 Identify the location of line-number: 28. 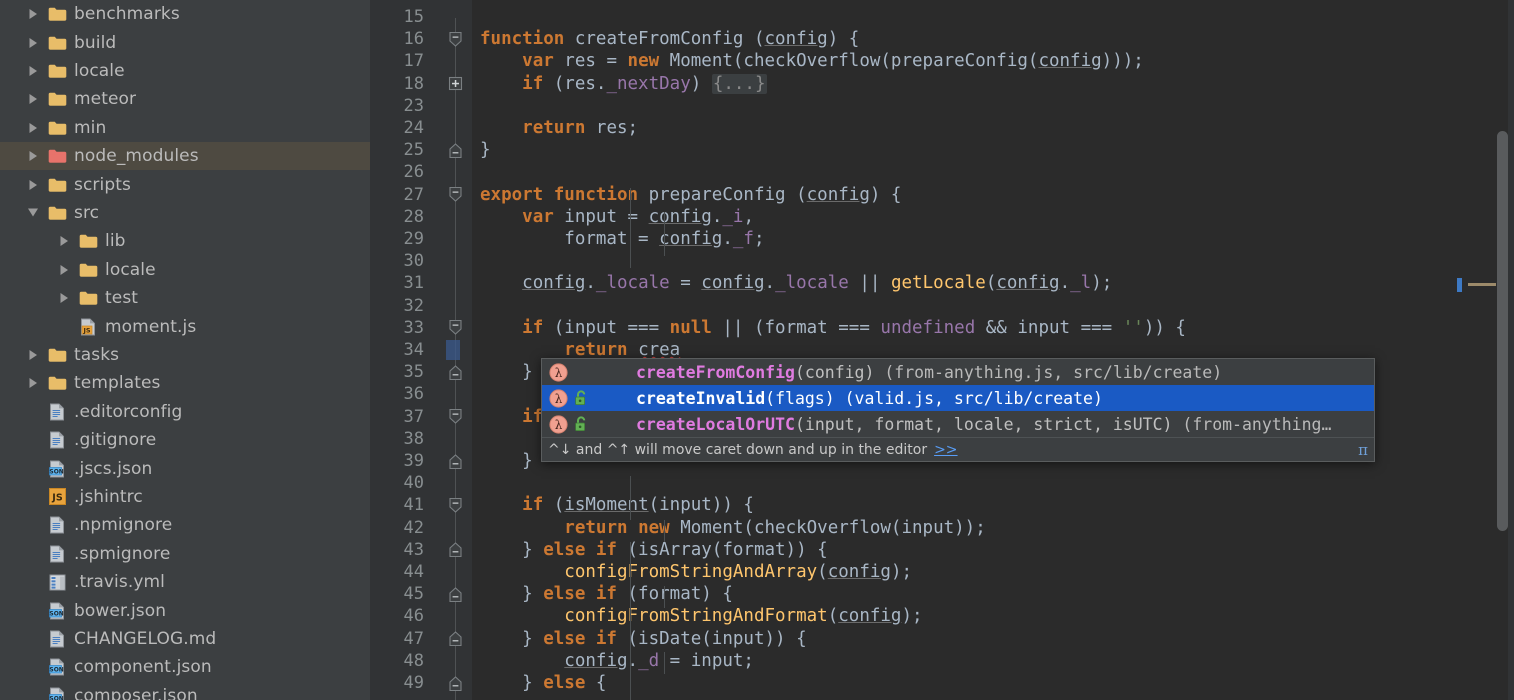
(413, 216).